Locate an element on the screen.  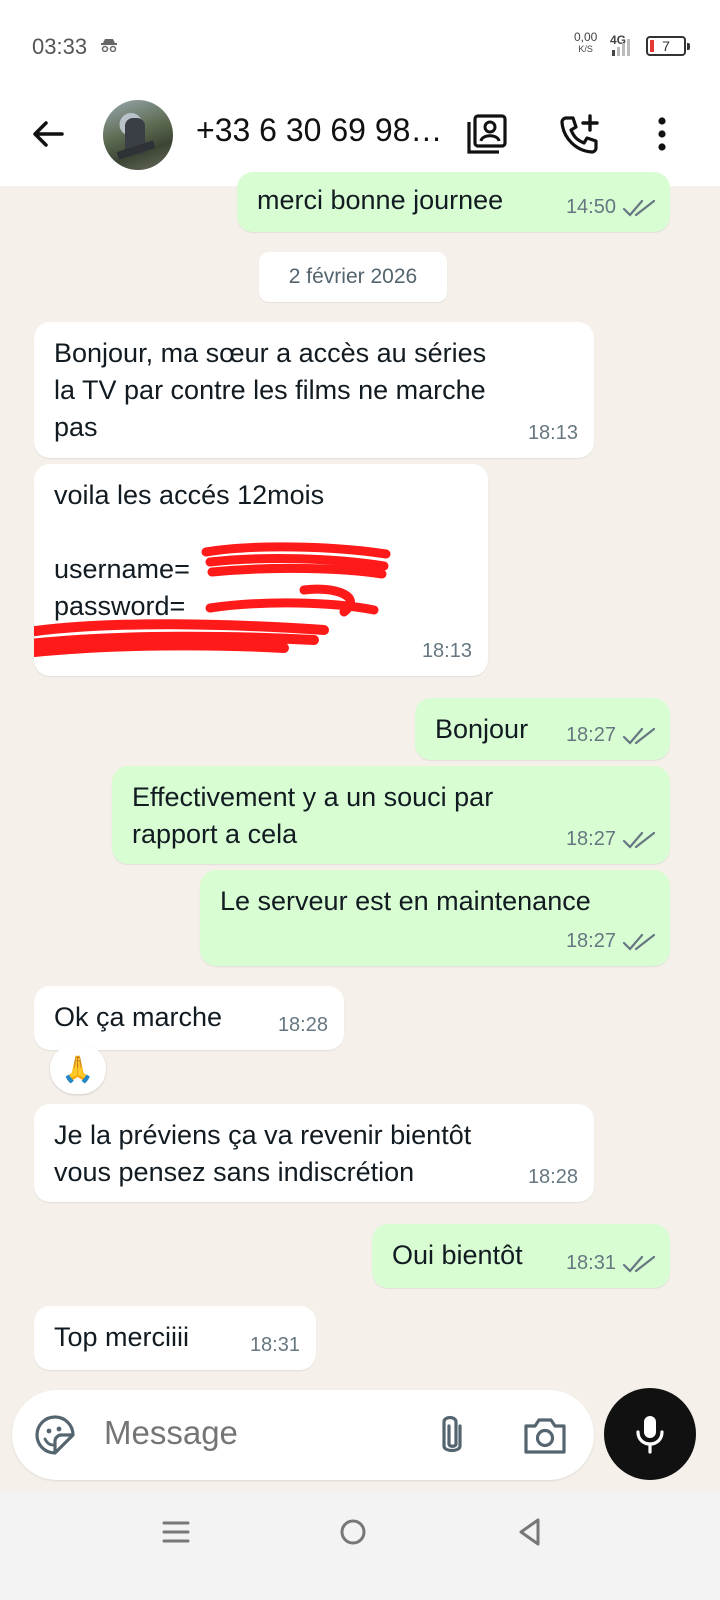
message-text: Bonjour is located at coordinates (482, 729).